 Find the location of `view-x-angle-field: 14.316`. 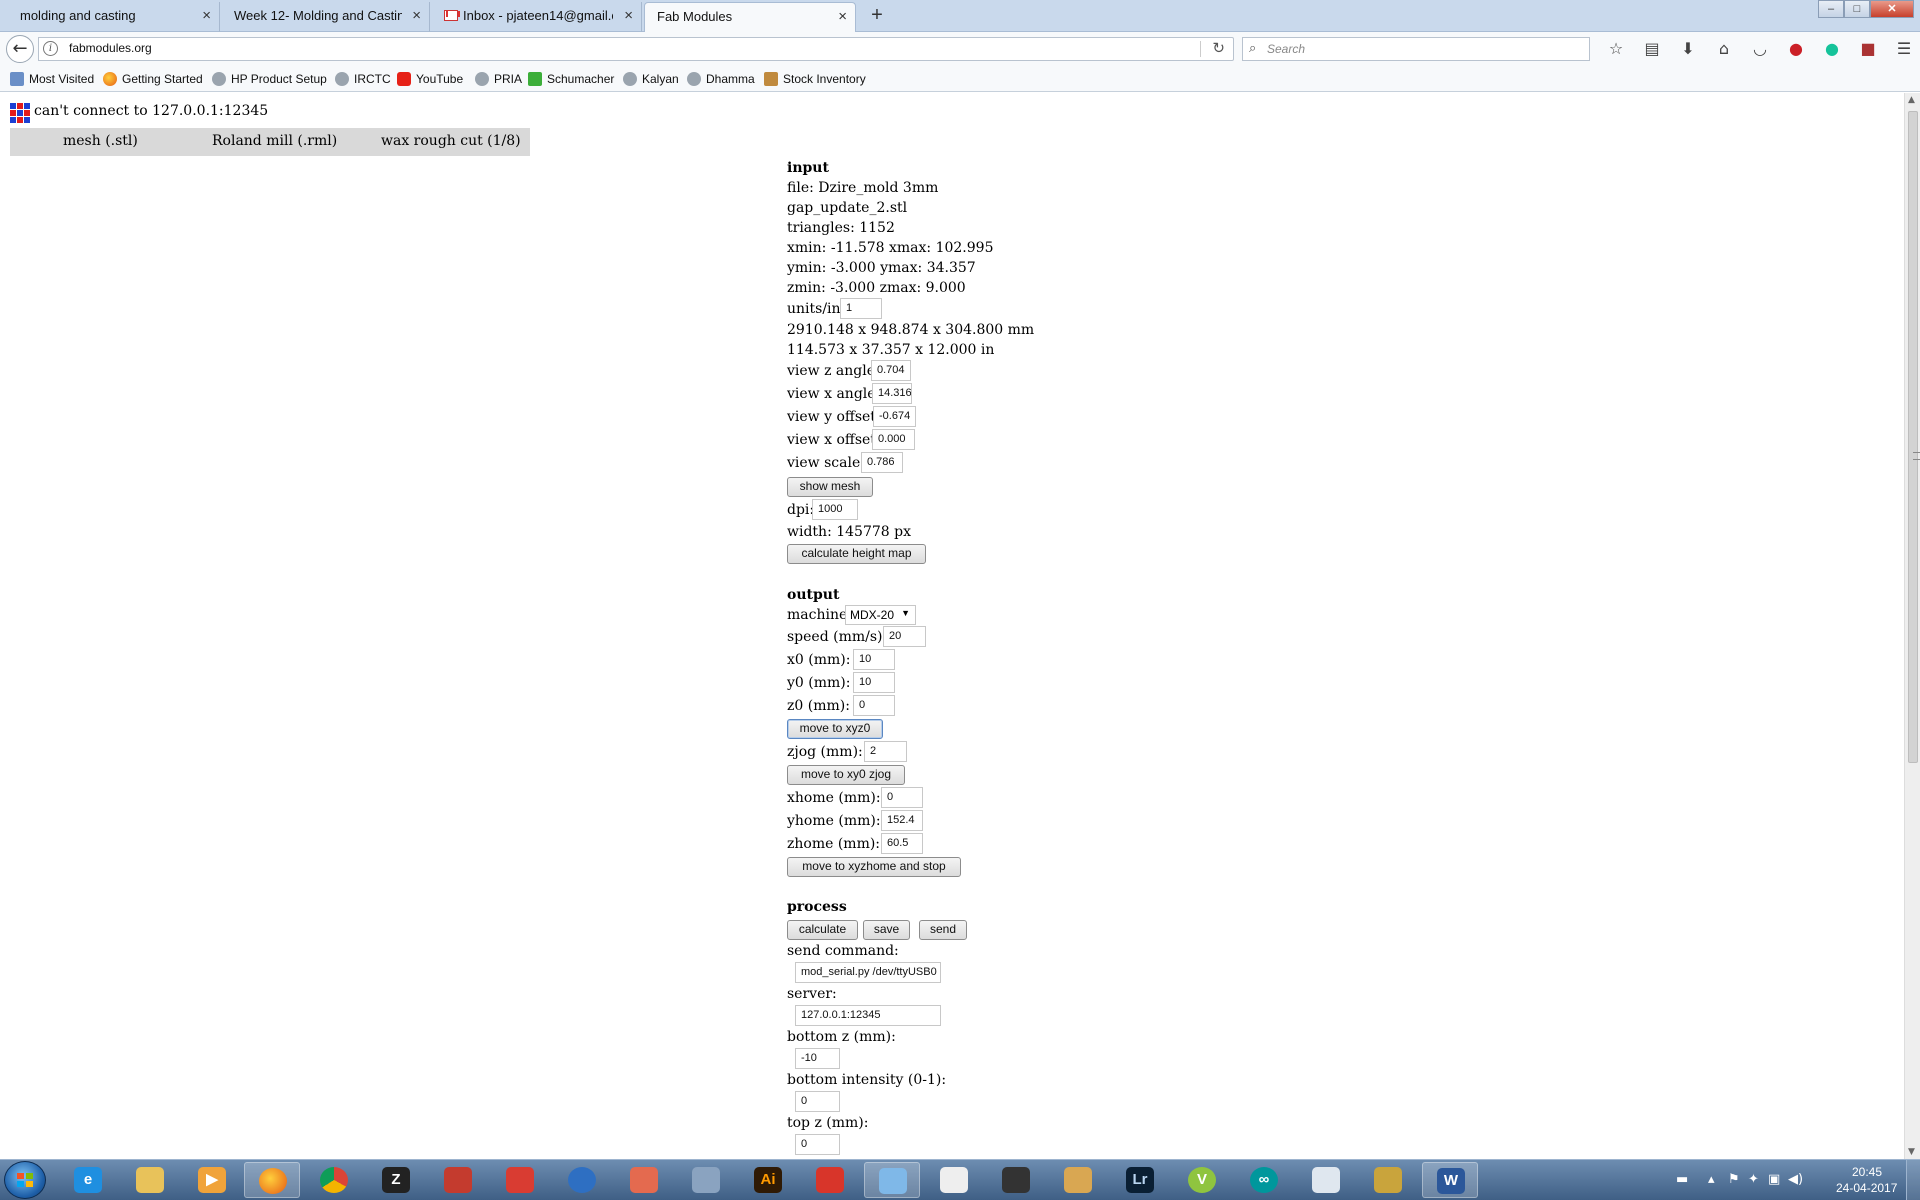

view-x-angle-field: 14.316 is located at coordinates (892, 393).